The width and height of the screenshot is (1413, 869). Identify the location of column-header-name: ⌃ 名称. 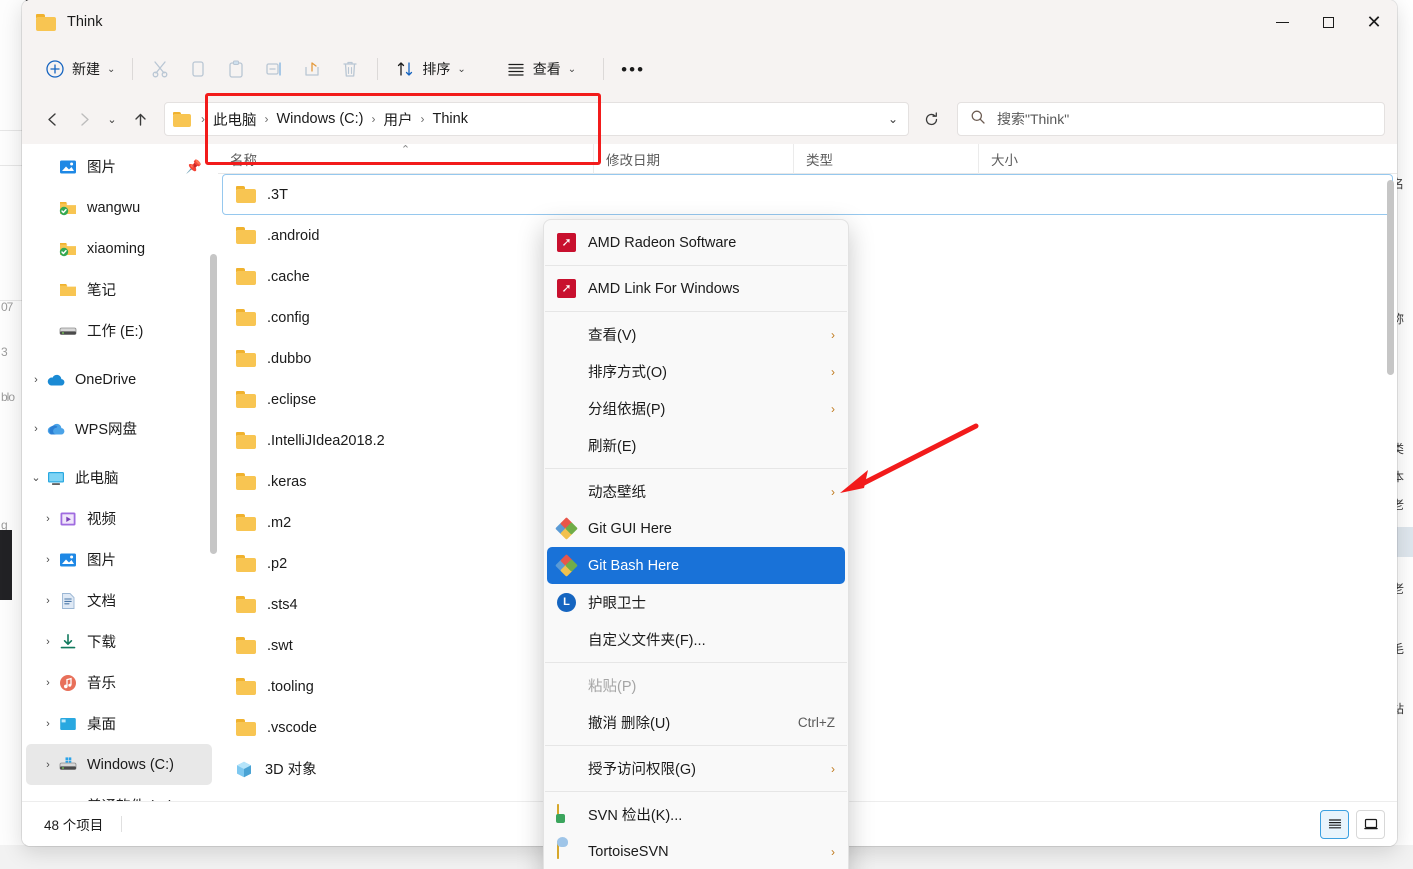
(405, 159).